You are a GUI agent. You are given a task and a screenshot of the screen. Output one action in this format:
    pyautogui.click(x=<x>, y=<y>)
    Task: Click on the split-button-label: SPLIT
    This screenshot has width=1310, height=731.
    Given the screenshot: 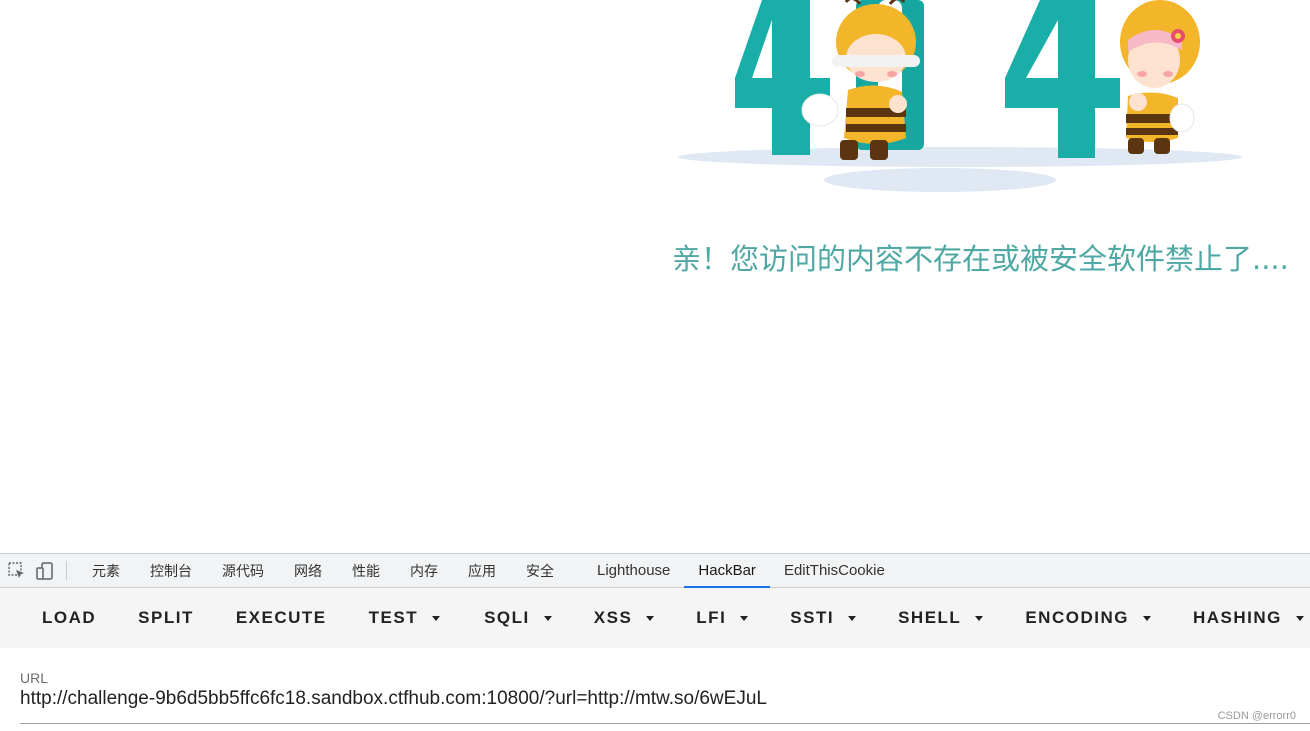 What is the action you would take?
    pyautogui.click(x=166, y=617)
    